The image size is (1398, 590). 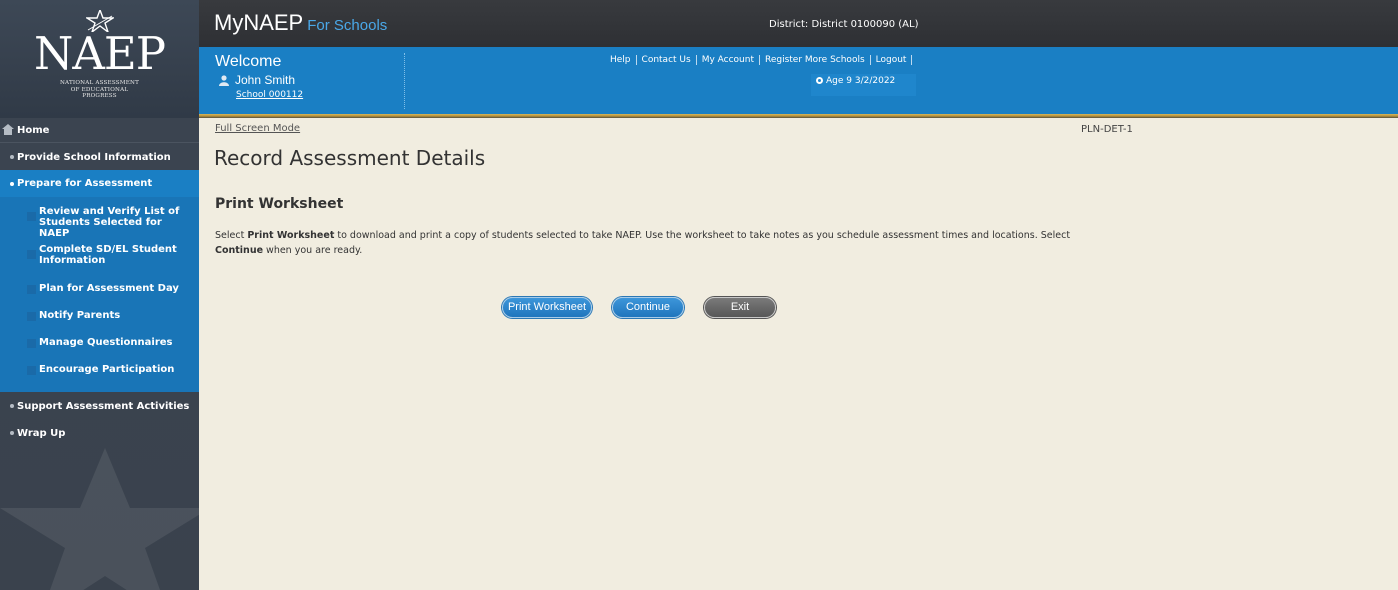 What do you see at coordinates (1107, 129) in the screenshot?
I see `page-code: PLN-DET-1` at bounding box center [1107, 129].